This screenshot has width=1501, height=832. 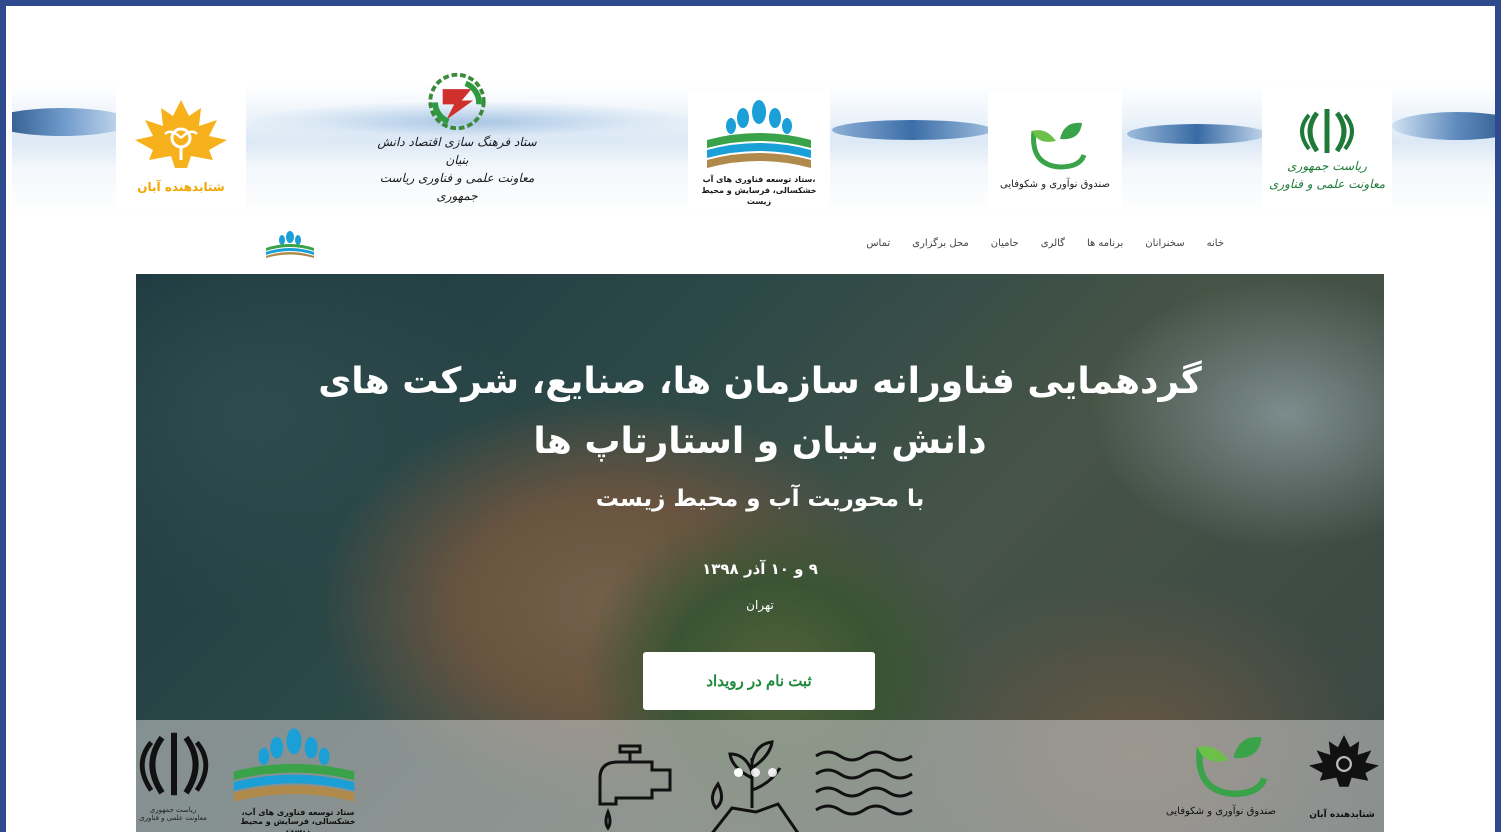 What do you see at coordinates (1105, 243) in the screenshot?
I see `nav-item-programs: برنامه ها` at bounding box center [1105, 243].